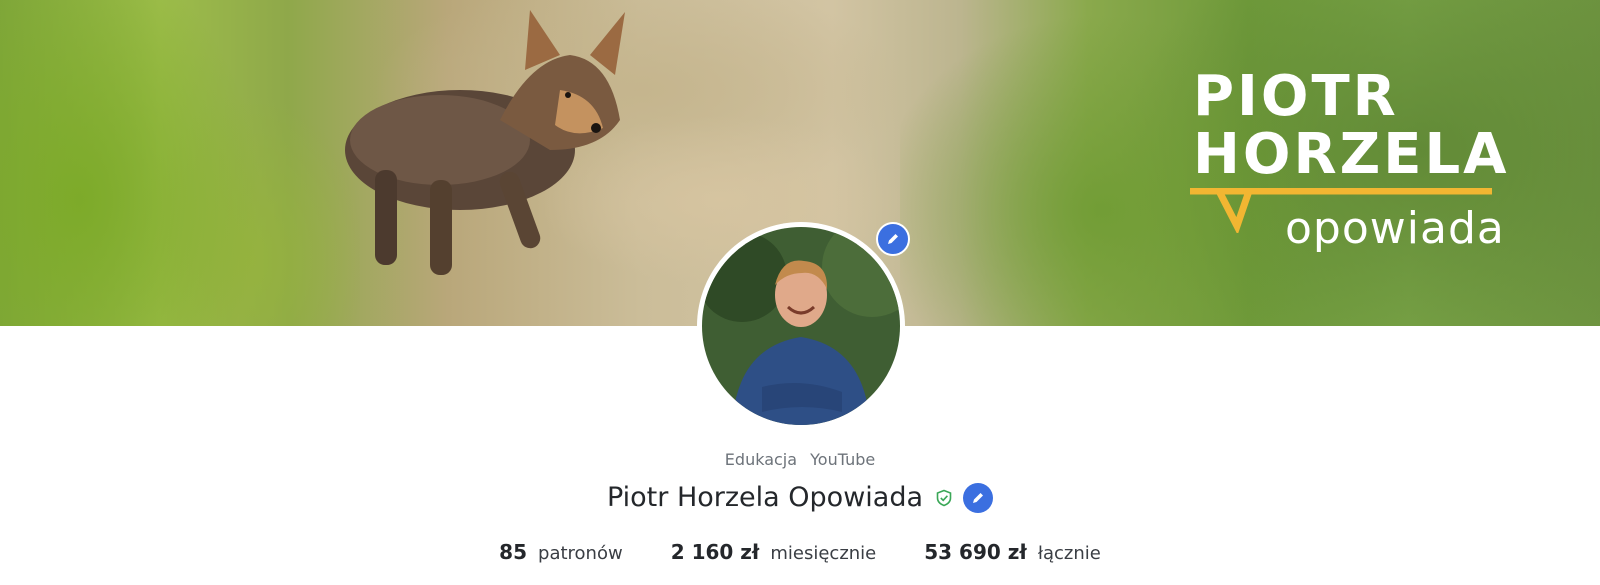  I want to click on stat-label: łącznie, so click(1069, 553).